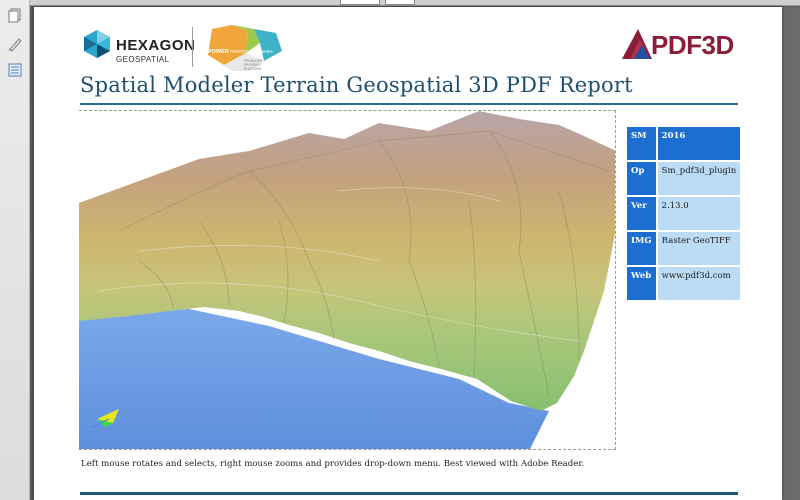 Image resolution: width=800 pixels, height=500 pixels. Describe the element at coordinates (641, 143) in the screenshot. I see `meta-key: SM` at that location.